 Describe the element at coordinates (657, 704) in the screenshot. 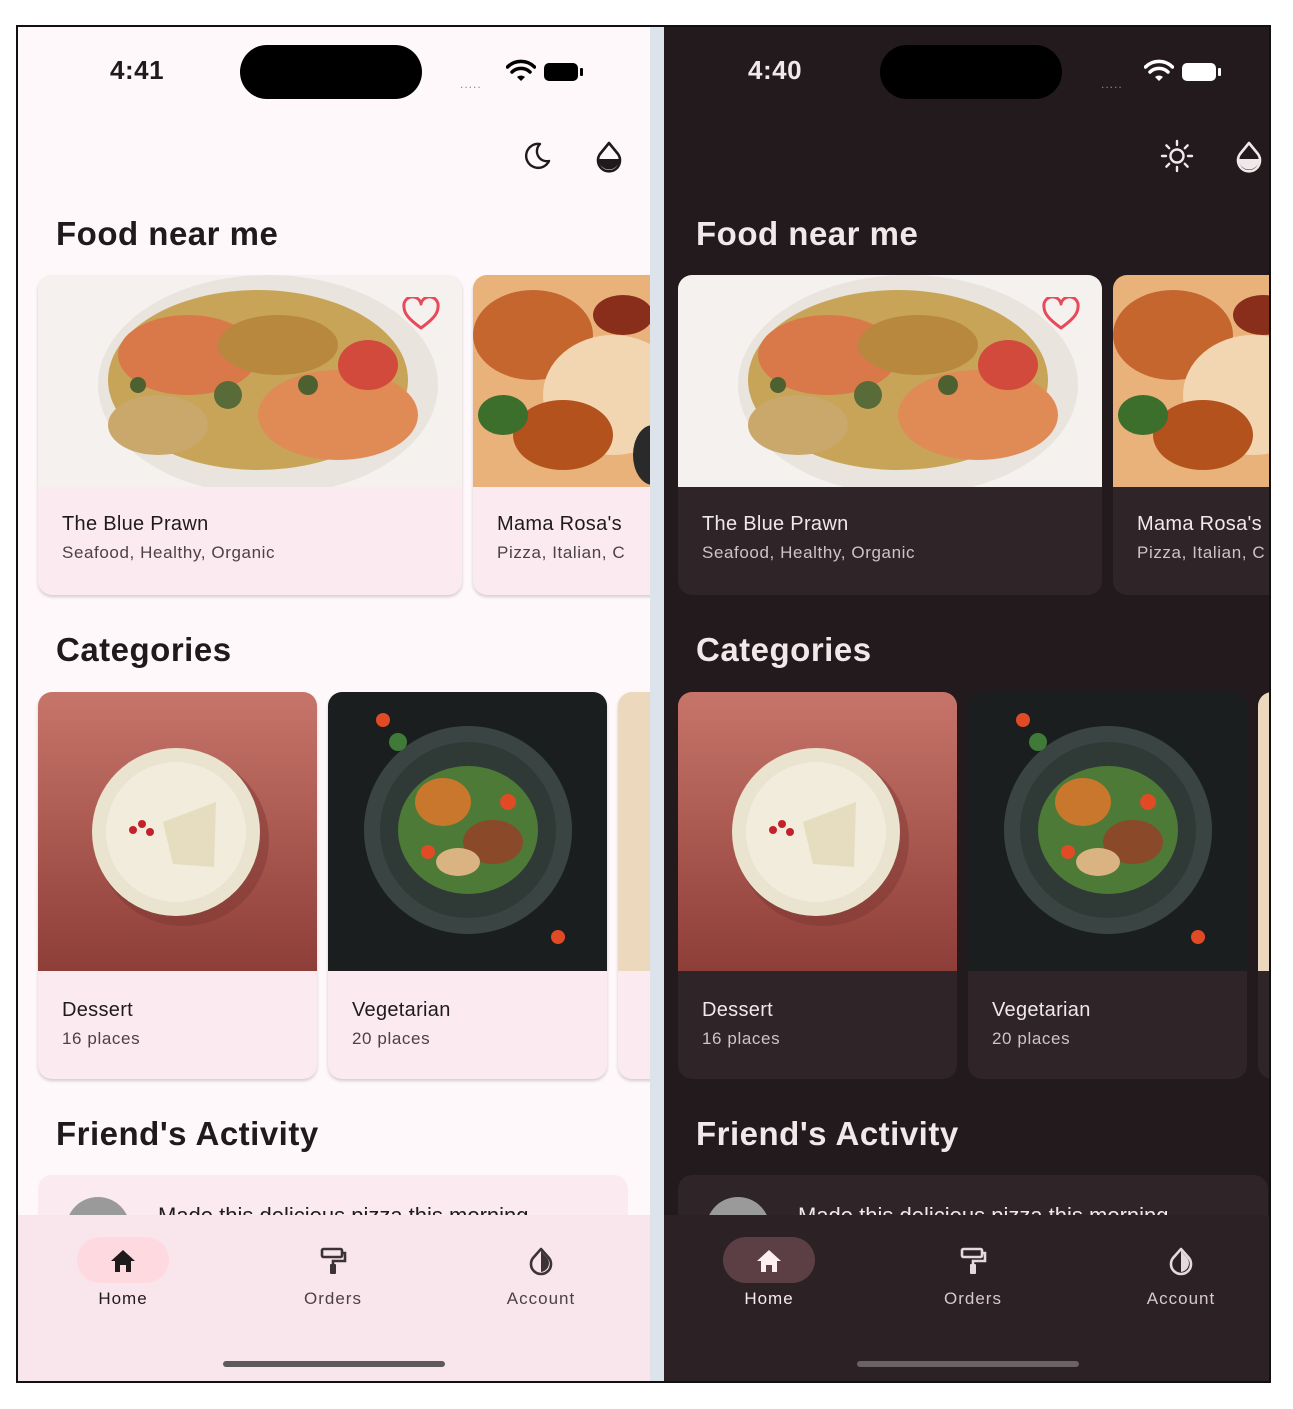

I see `screen-divider` at that location.